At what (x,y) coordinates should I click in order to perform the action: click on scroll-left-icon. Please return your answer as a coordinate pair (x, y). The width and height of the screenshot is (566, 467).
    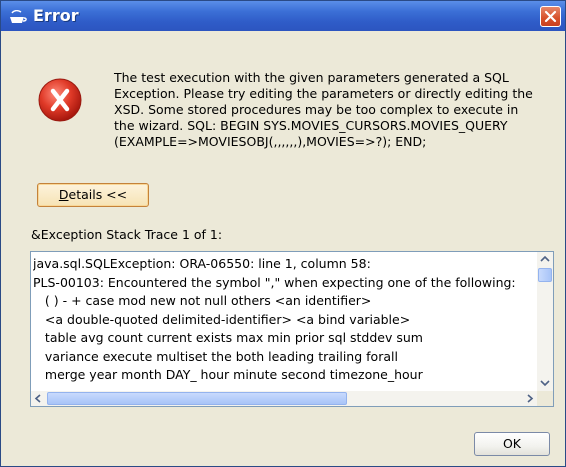
    Looking at the image, I should click on (38, 398).